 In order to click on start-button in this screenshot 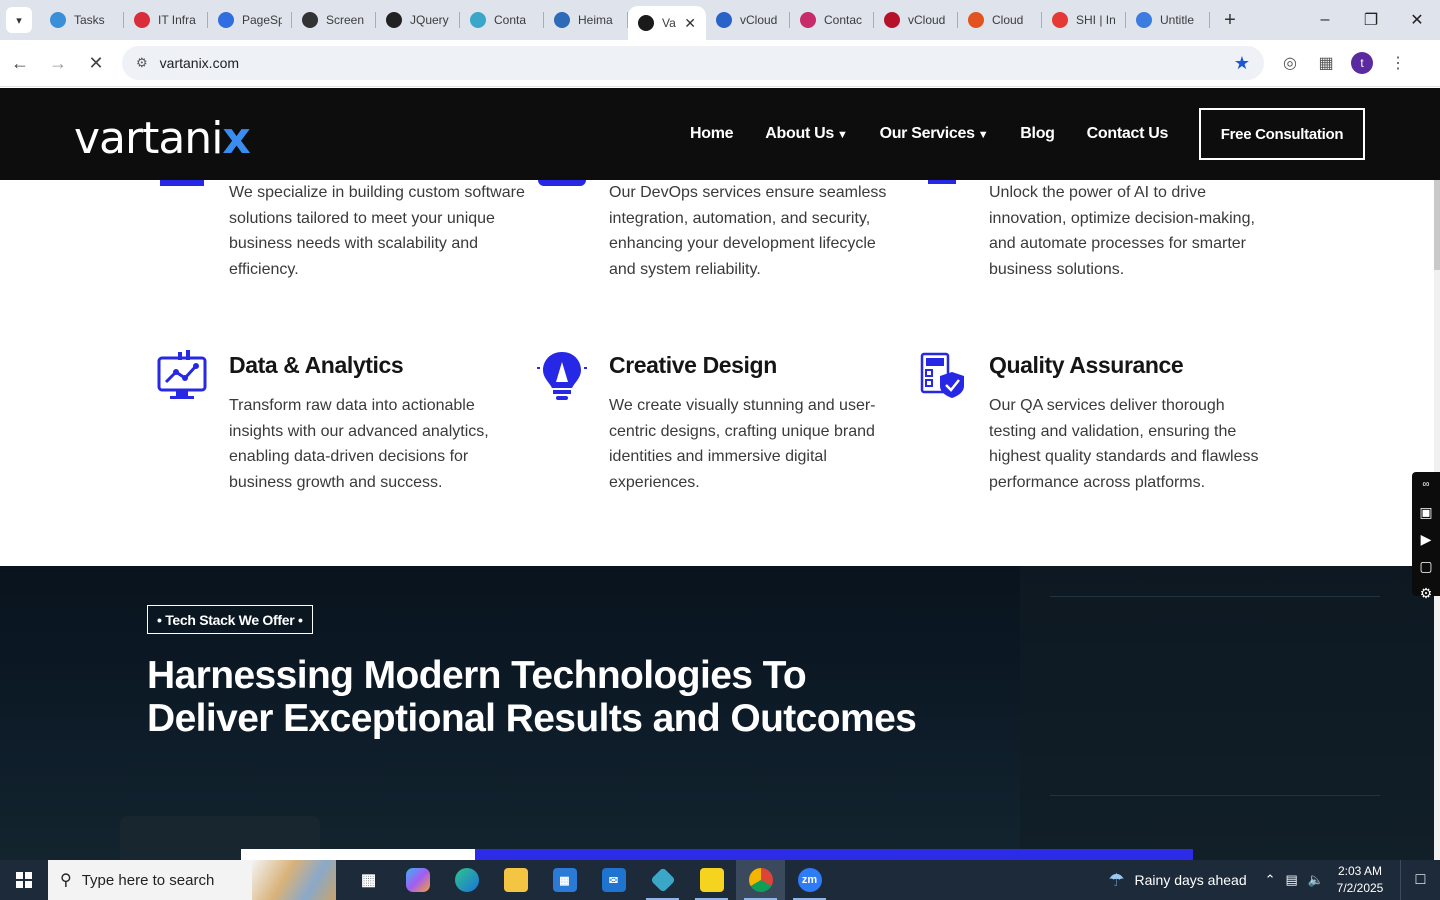, I will do `click(24, 880)`.